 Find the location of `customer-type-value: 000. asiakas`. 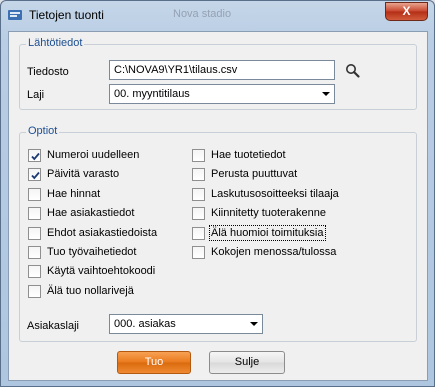

customer-type-value: 000. asiakas is located at coordinates (145, 324).